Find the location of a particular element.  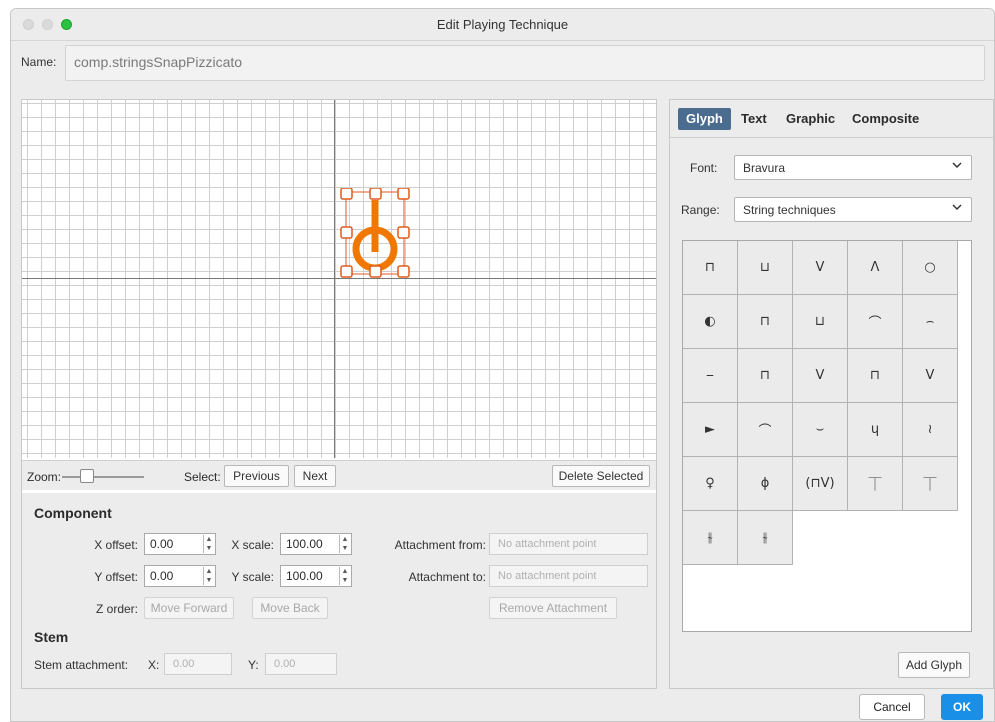

attachment-from-field: No attachment point is located at coordinates (568, 544).